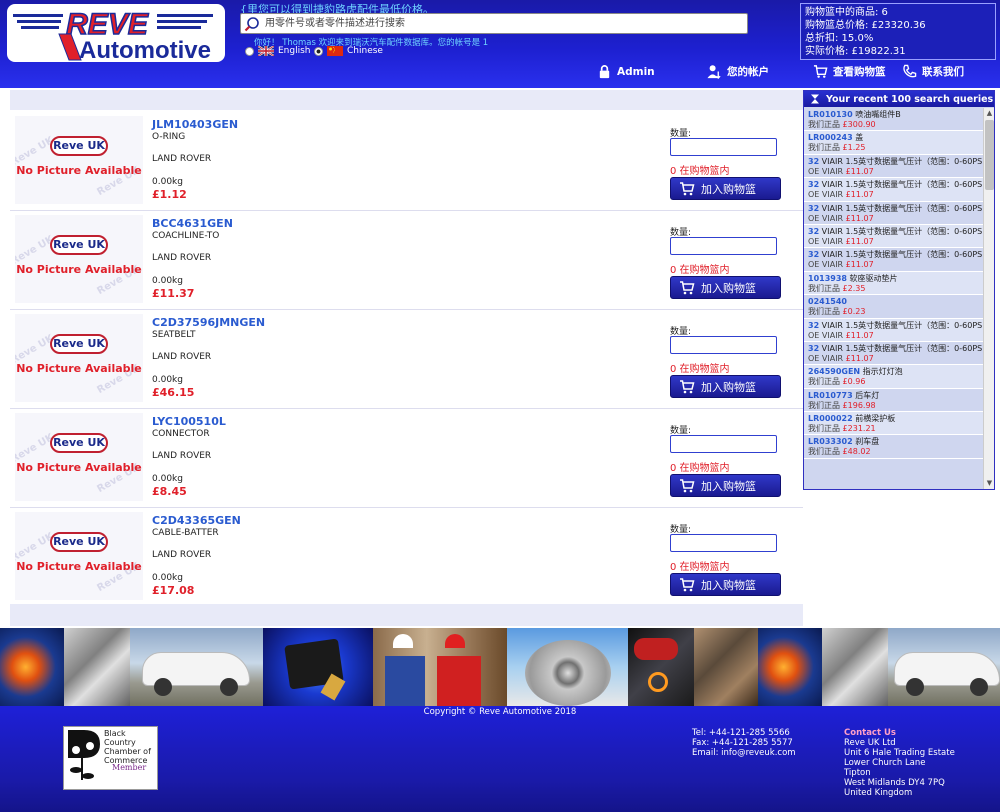 The width and height of the screenshot is (1000, 812). What do you see at coordinates (894, 424) in the screenshot?
I see `recent-search-item: LR000022 前横梁护板 我们正品 £231.21` at bounding box center [894, 424].